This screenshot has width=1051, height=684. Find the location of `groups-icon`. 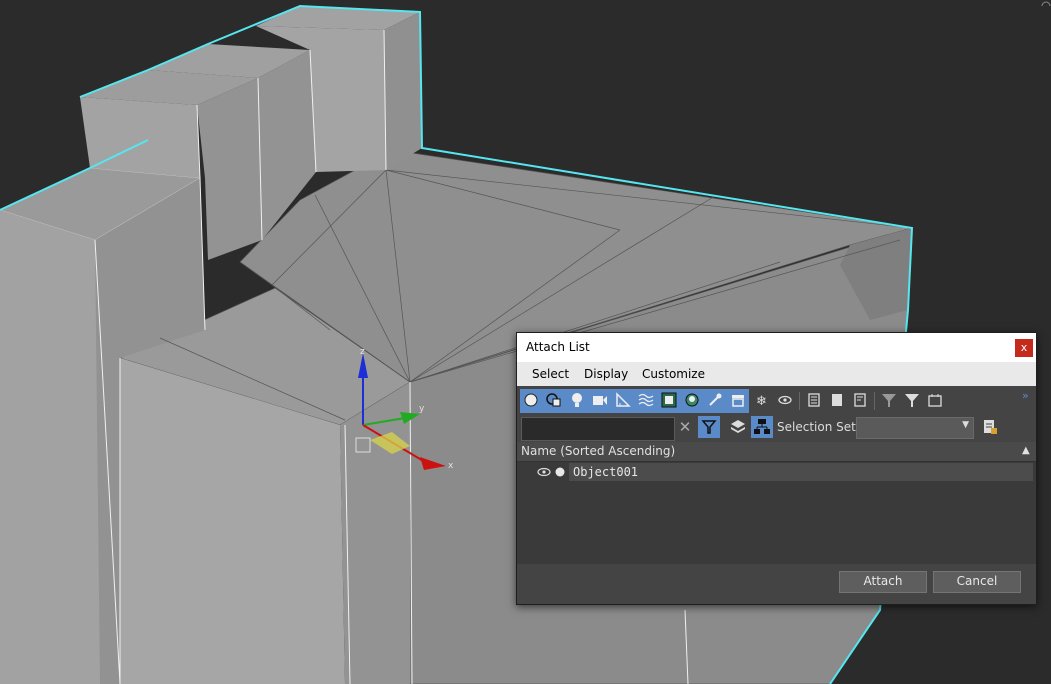

groups-icon is located at coordinates (669, 400).